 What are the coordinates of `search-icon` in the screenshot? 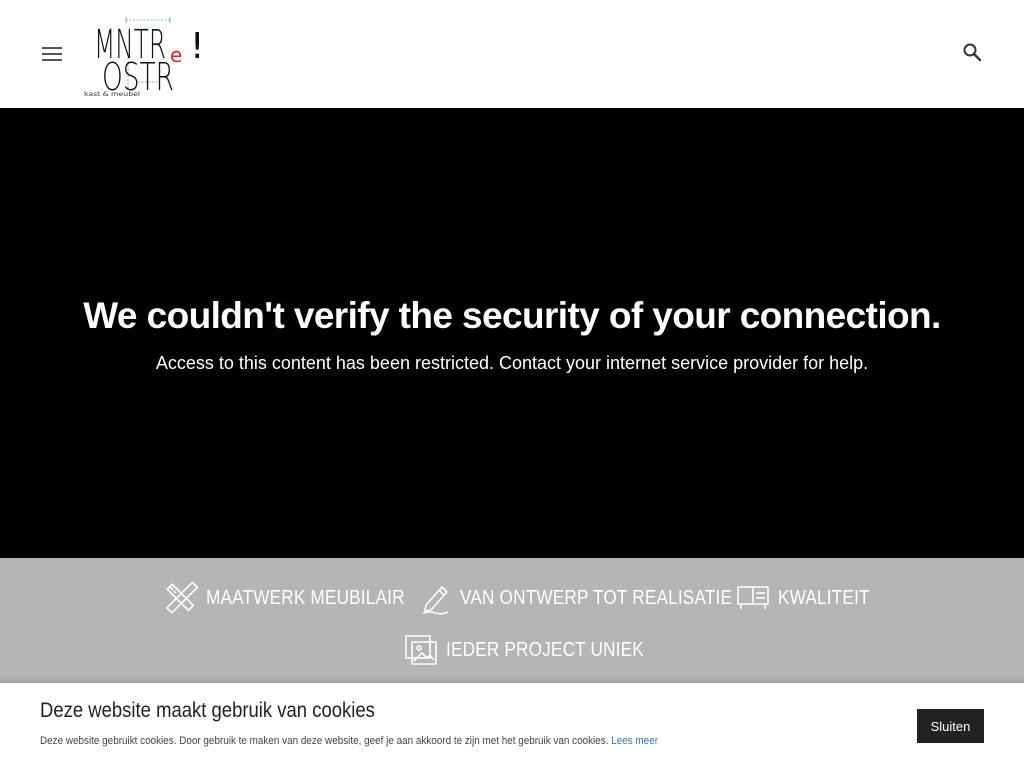 It's located at (972, 52).